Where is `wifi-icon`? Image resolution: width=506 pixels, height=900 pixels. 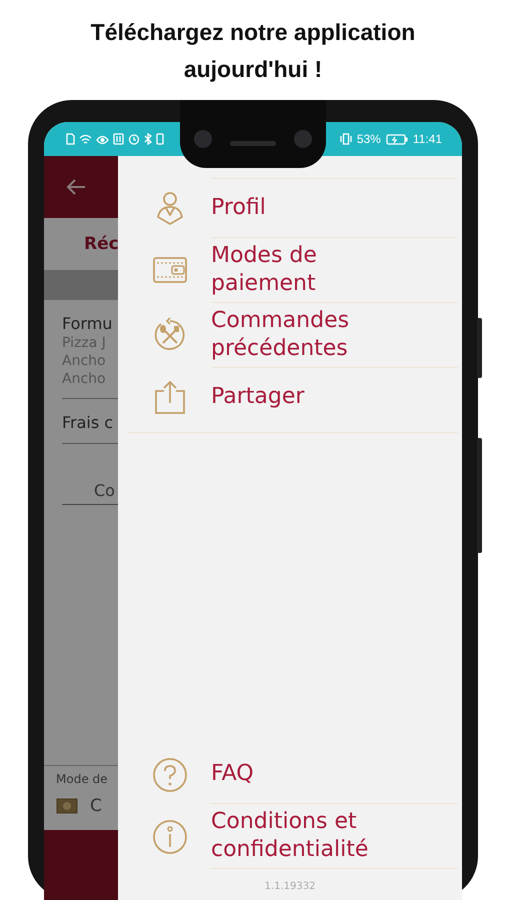
wifi-icon is located at coordinates (85, 139).